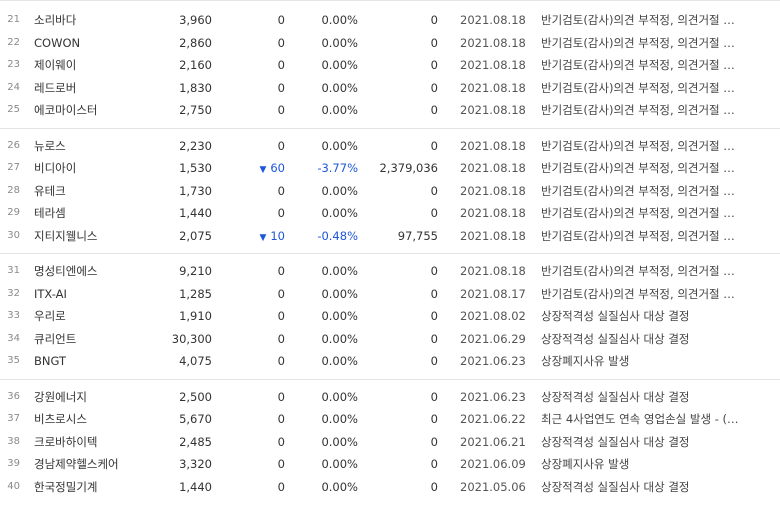 The height and width of the screenshot is (514, 780). I want to click on row-number: 39, so click(13, 463).